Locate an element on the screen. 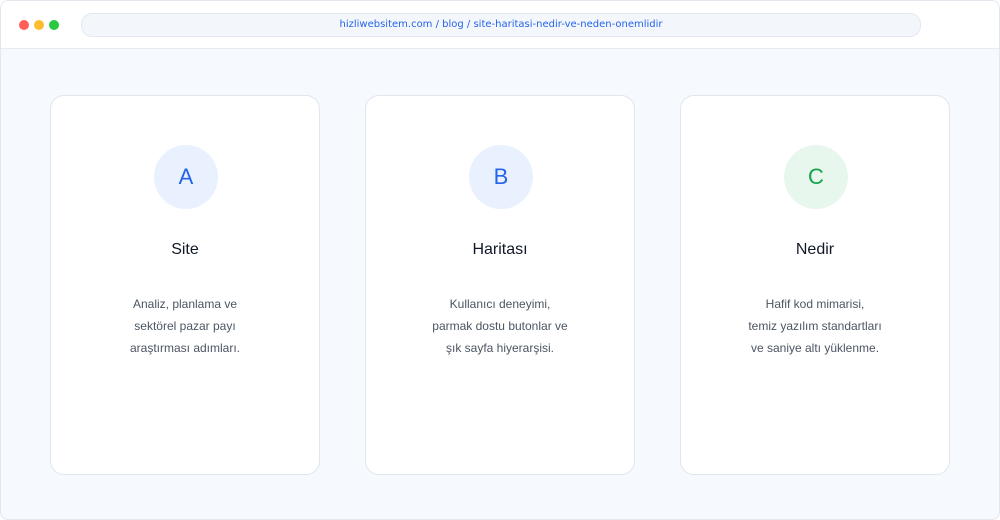  card-description-line: ve saniye altı yüklenme. is located at coordinates (815, 348).